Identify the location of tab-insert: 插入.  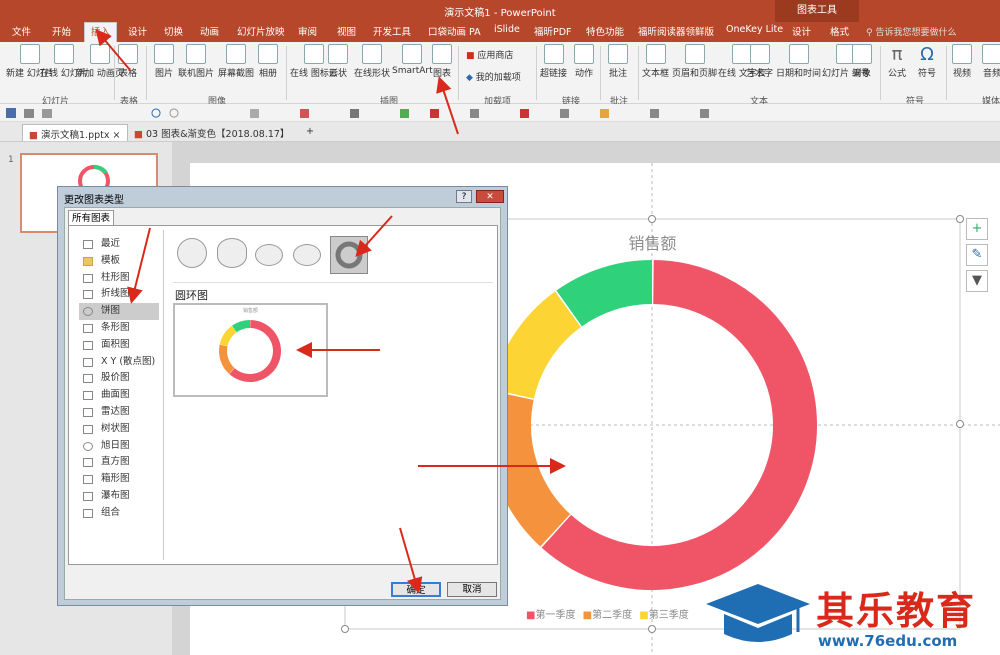
(101, 32).